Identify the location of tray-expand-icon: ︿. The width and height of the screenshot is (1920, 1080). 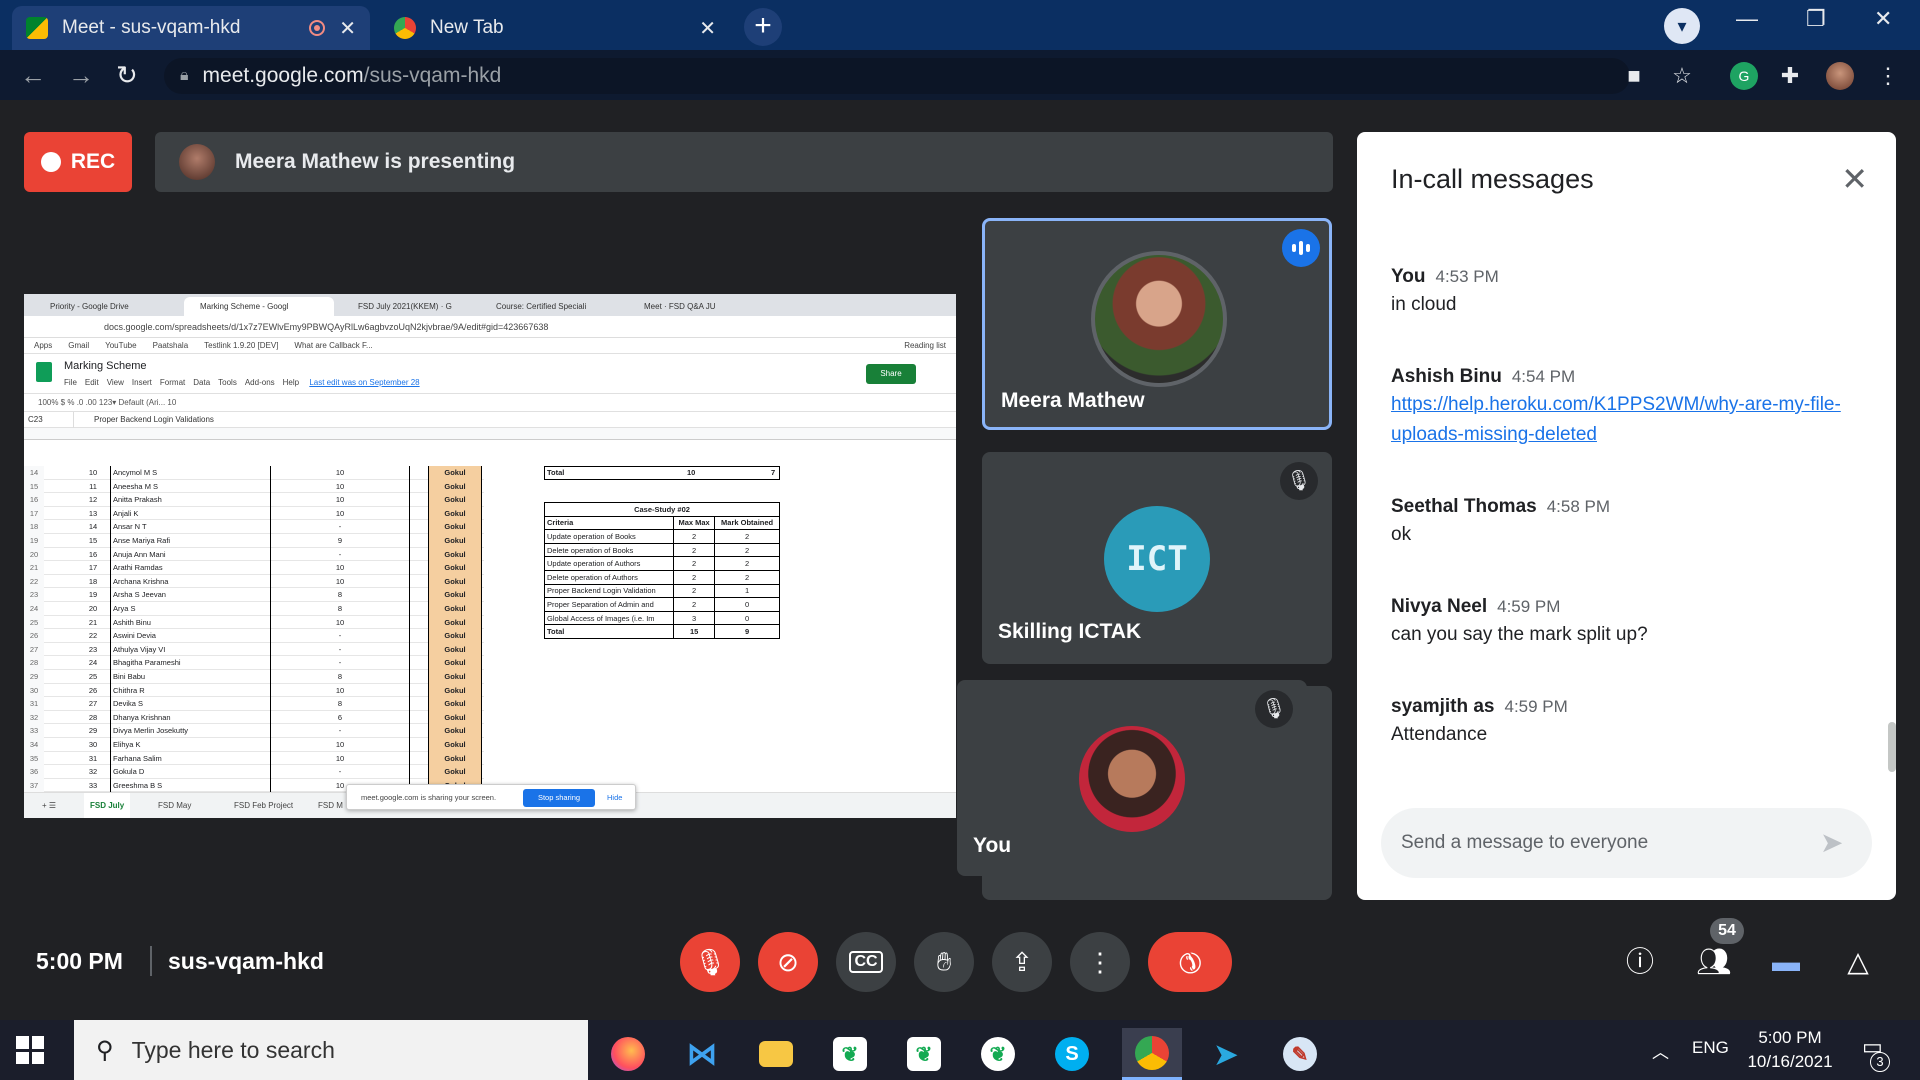
(1660, 1050).